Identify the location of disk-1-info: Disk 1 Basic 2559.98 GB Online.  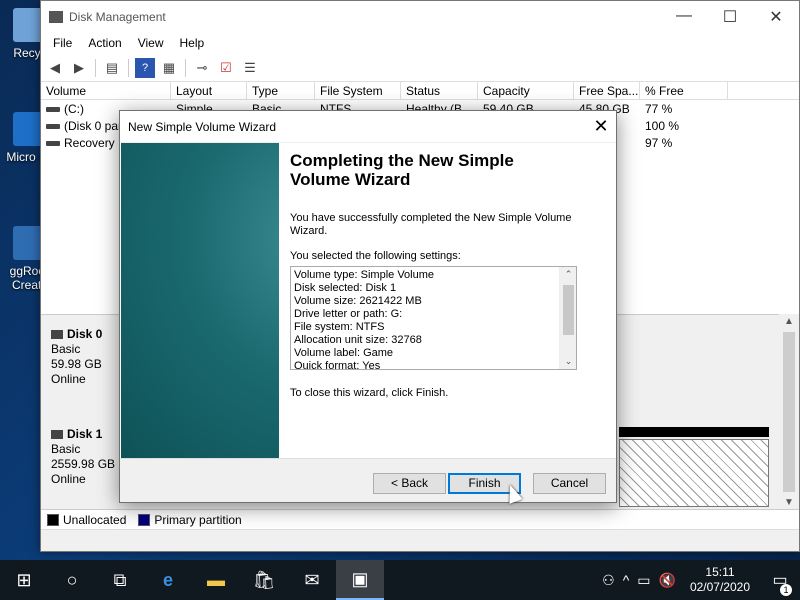
(81, 463).